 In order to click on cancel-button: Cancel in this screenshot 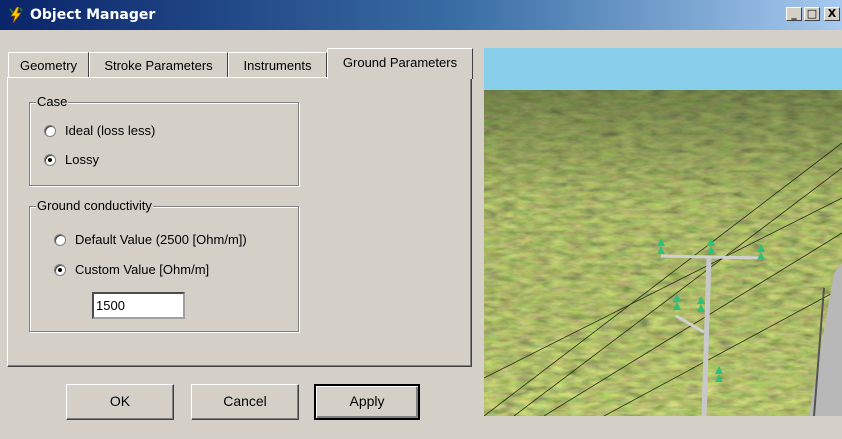, I will do `click(245, 402)`.